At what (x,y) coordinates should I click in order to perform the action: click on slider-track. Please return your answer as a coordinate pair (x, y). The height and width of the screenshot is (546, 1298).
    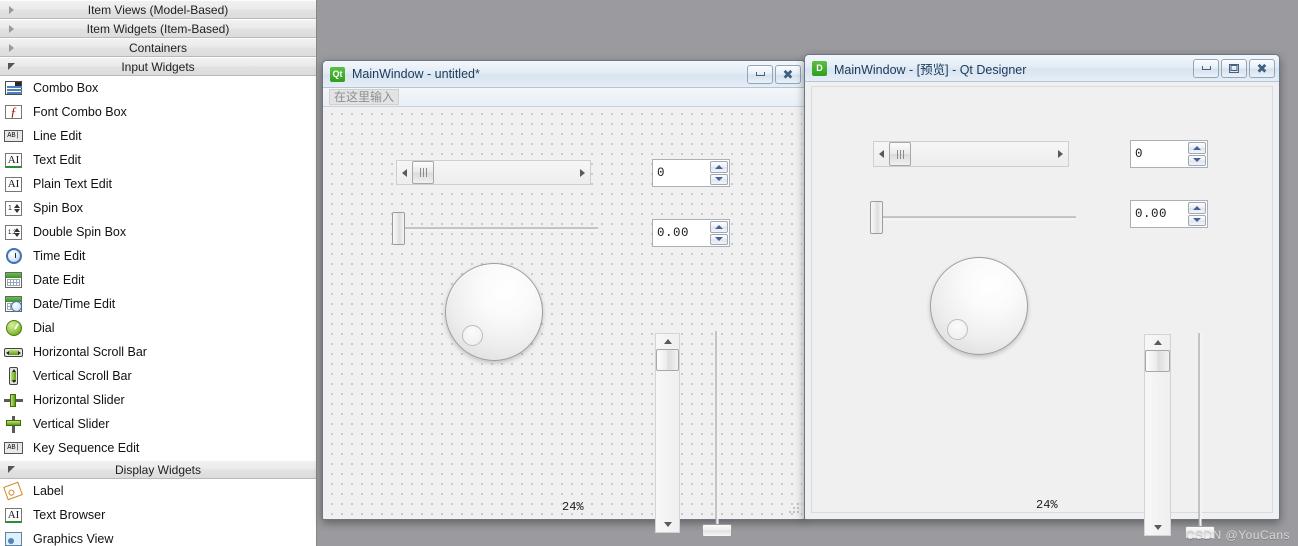
    Looking at the image, I should click on (973, 217).